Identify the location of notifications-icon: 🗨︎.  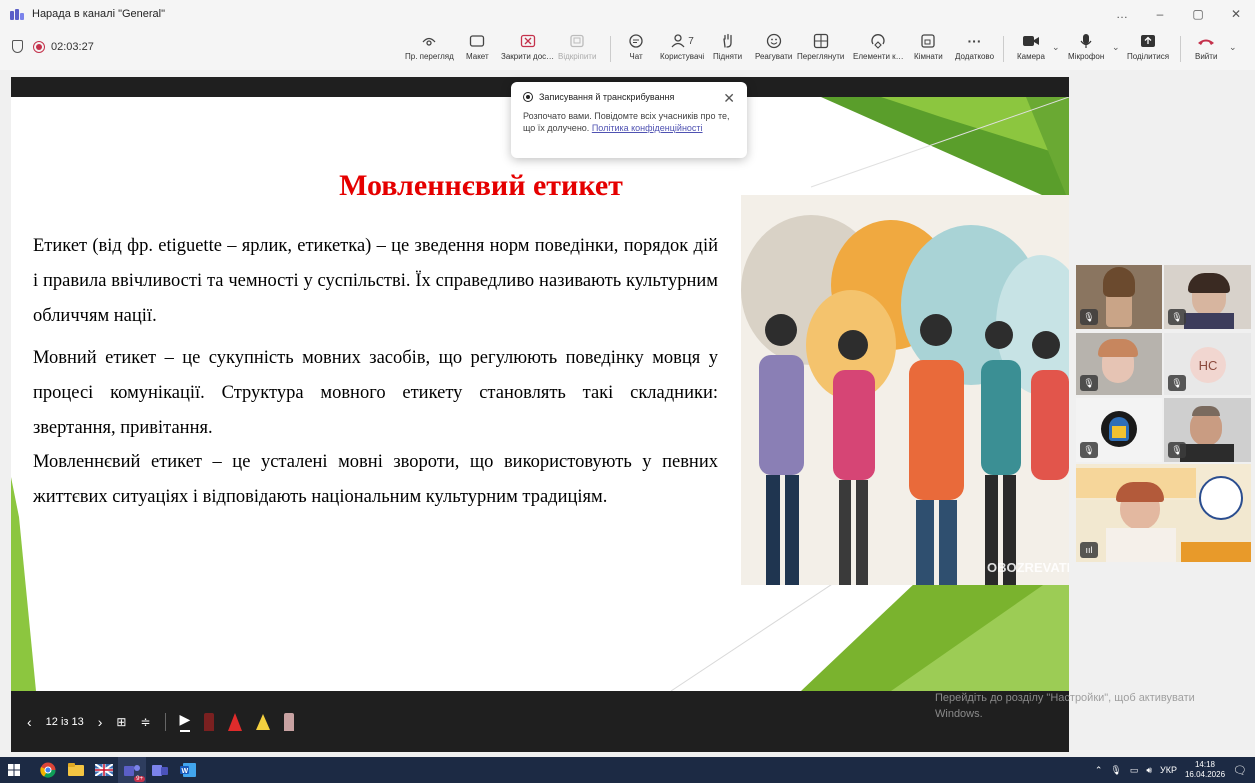
(1240, 770).